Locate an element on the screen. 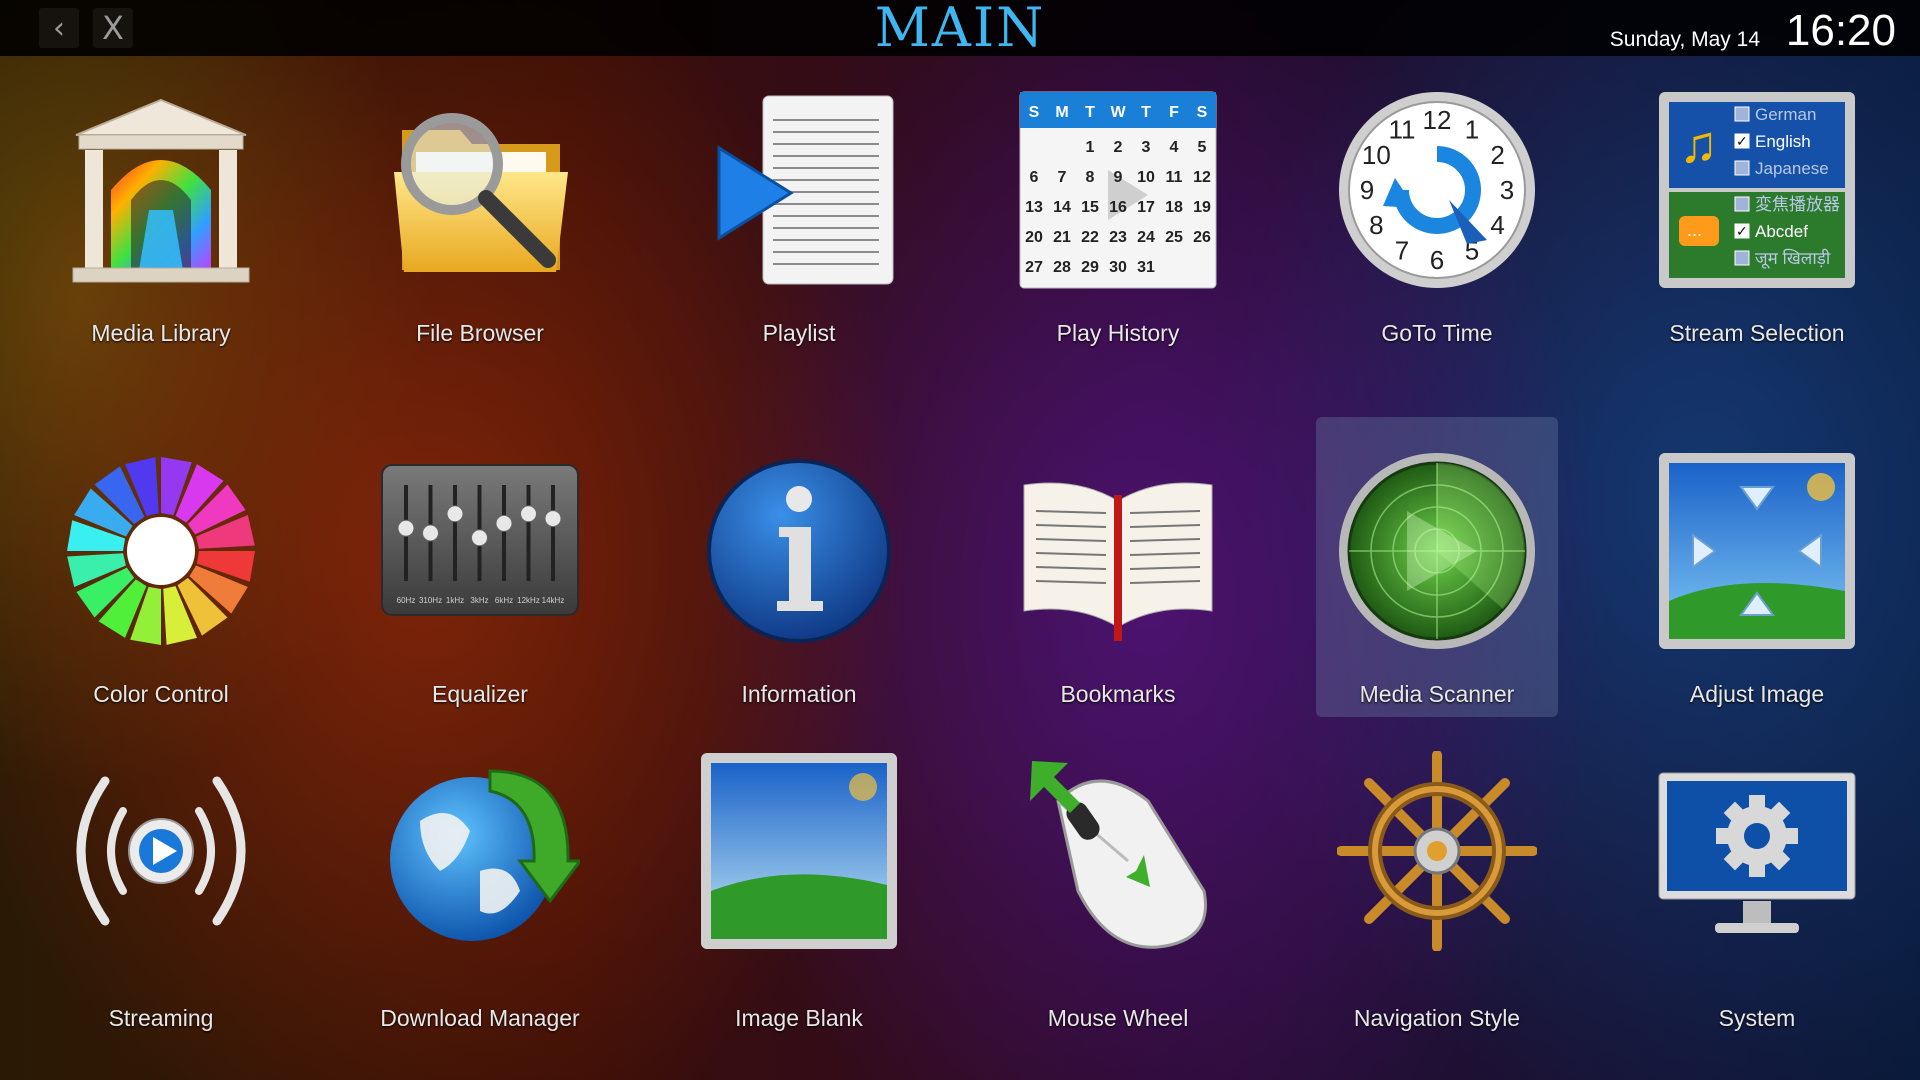  tile-label: Color Control is located at coordinates (161, 694).